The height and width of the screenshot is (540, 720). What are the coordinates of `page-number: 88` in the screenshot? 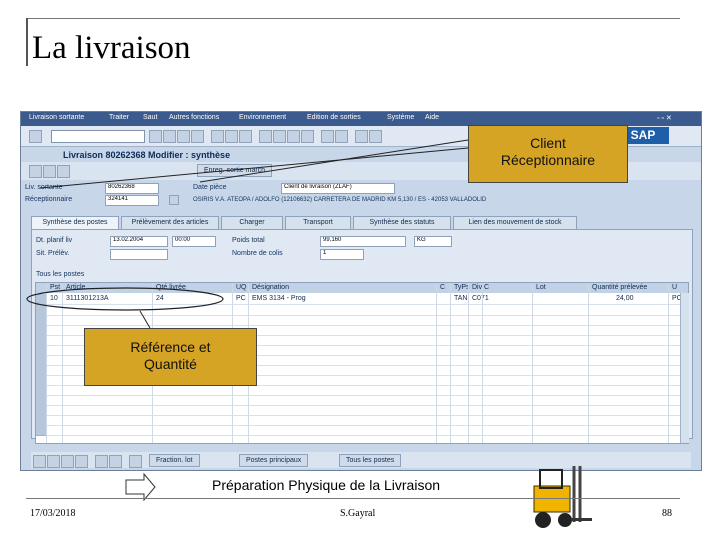 It's located at (667, 513).